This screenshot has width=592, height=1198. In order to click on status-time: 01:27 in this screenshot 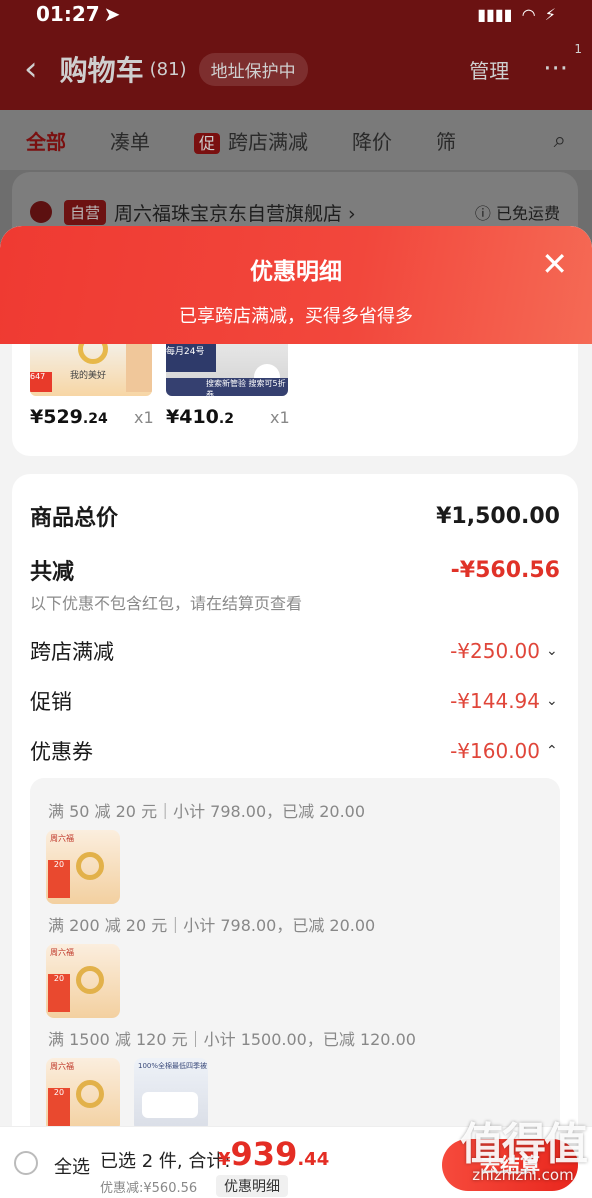, I will do `click(68, 14)`.